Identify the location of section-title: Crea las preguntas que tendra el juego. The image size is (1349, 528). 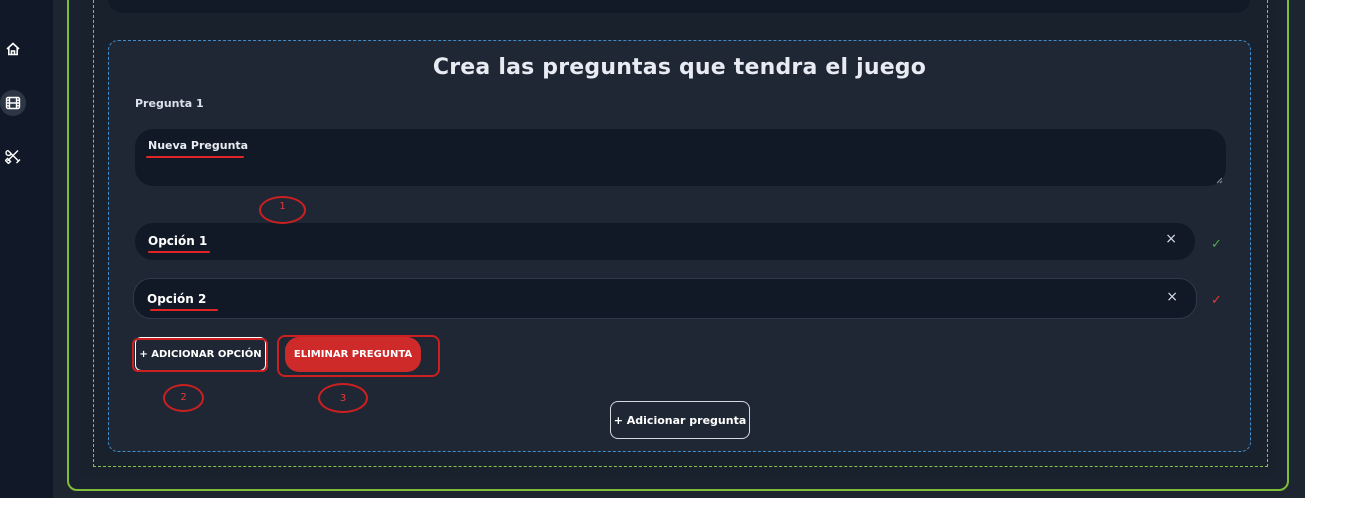
(679, 67).